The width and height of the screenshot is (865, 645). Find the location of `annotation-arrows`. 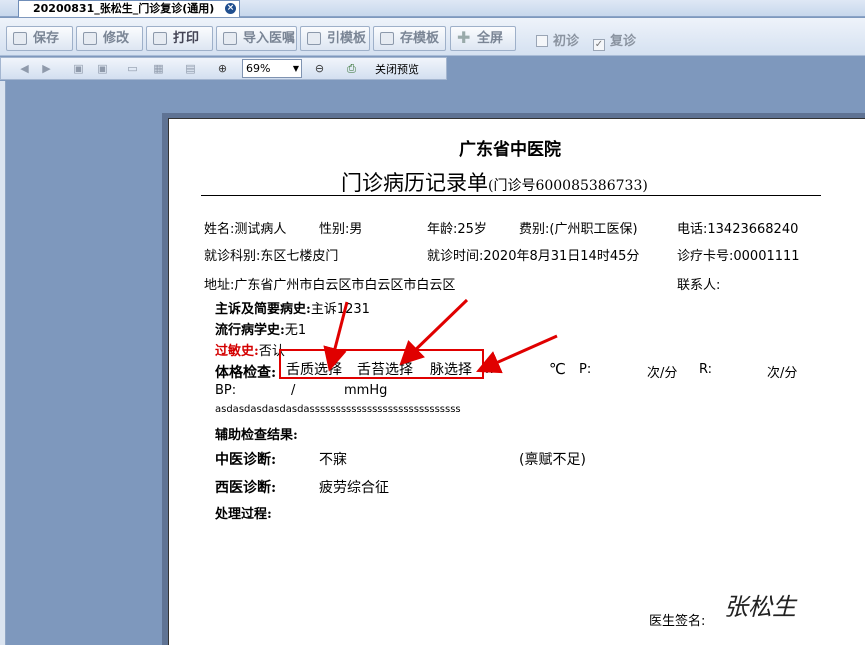

annotation-arrows is located at coordinates (440, 336).